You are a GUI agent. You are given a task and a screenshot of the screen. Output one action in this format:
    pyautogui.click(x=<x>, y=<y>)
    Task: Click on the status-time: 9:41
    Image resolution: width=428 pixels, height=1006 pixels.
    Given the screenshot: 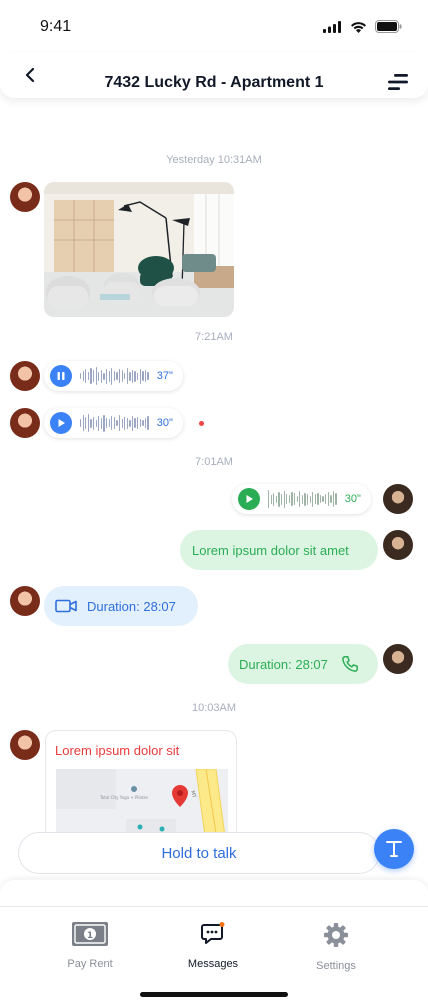 What is the action you would take?
    pyautogui.click(x=56, y=26)
    